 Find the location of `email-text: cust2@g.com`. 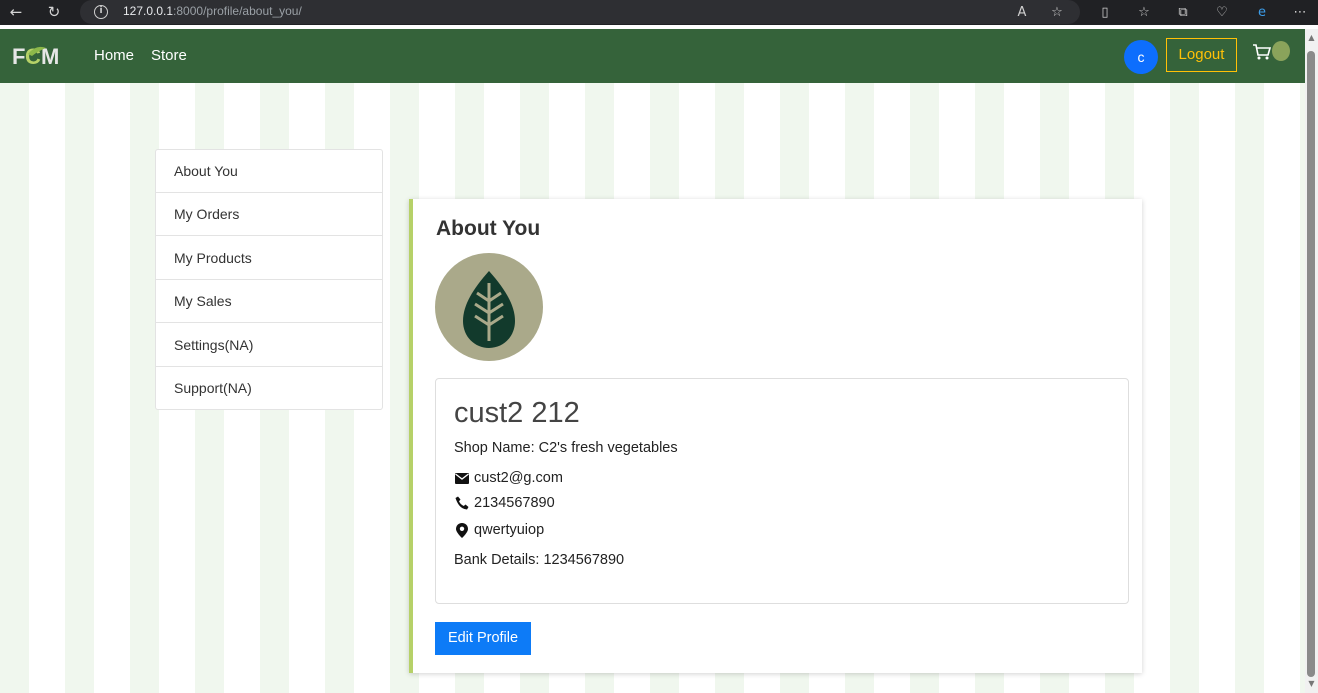

email-text: cust2@g.com is located at coordinates (518, 478).